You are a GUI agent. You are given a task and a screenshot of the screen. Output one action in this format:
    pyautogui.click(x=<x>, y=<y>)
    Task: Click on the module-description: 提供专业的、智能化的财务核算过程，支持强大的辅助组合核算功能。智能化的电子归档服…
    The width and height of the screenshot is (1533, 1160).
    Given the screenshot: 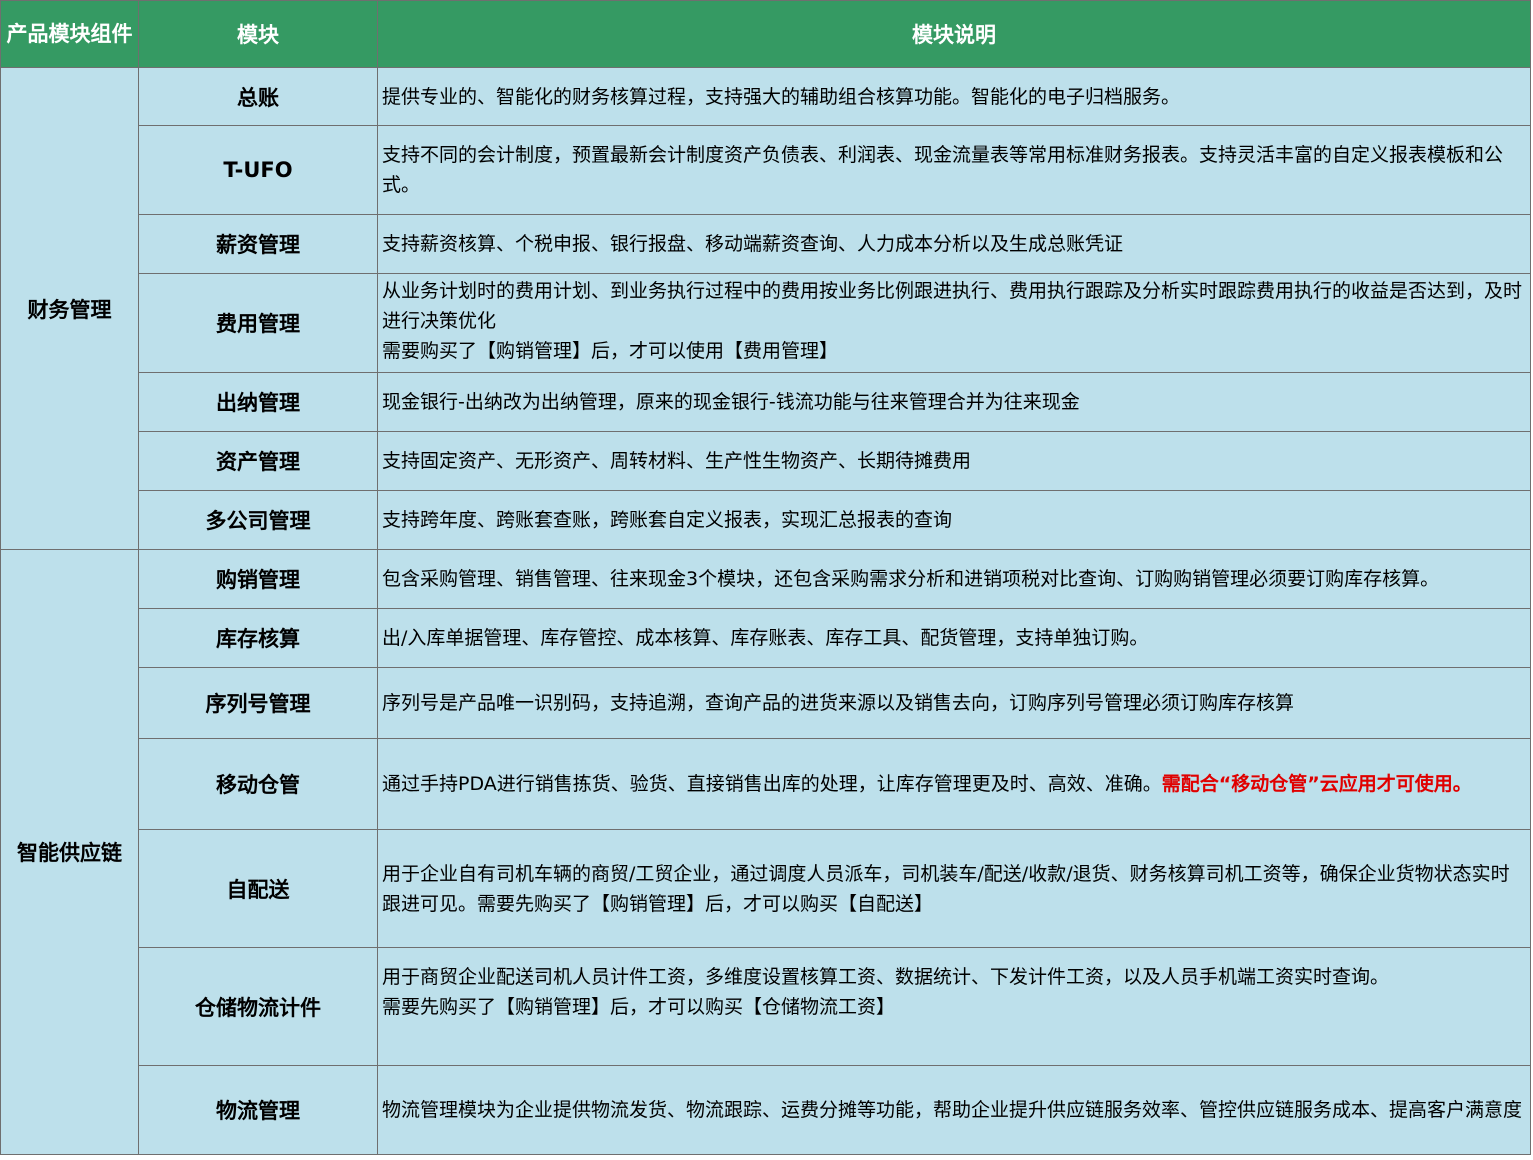 What is the action you would take?
    pyautogui.click(x=954, y=96)
    